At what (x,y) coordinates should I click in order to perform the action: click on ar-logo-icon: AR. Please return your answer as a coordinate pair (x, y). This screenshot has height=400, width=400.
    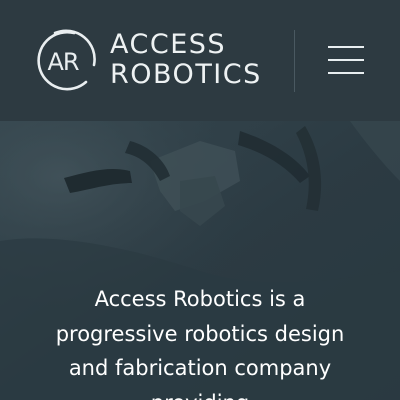
    Looking at the image, I should click on (66, 61).